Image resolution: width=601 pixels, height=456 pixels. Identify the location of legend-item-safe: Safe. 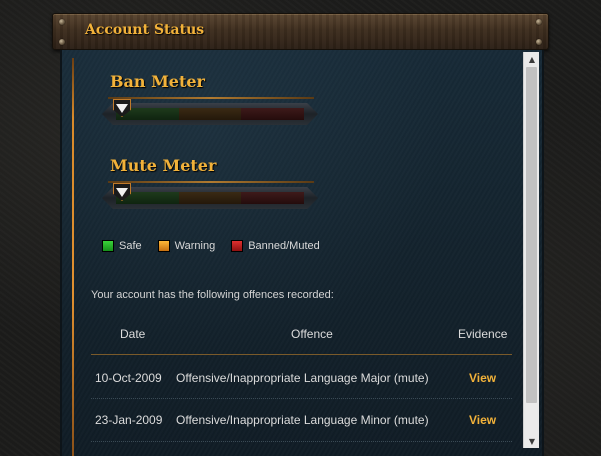
(122, 246).